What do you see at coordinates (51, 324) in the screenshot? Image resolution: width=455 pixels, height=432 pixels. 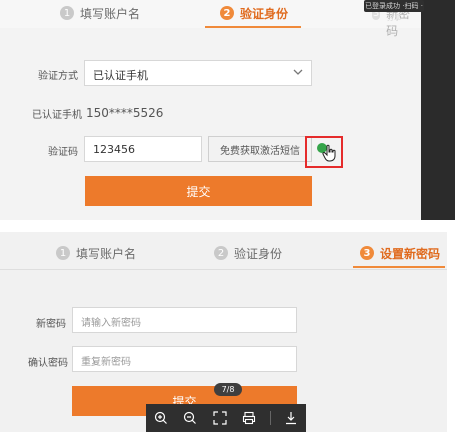 I see `new-password-label: 新密码` at bounding box center [51, 324].